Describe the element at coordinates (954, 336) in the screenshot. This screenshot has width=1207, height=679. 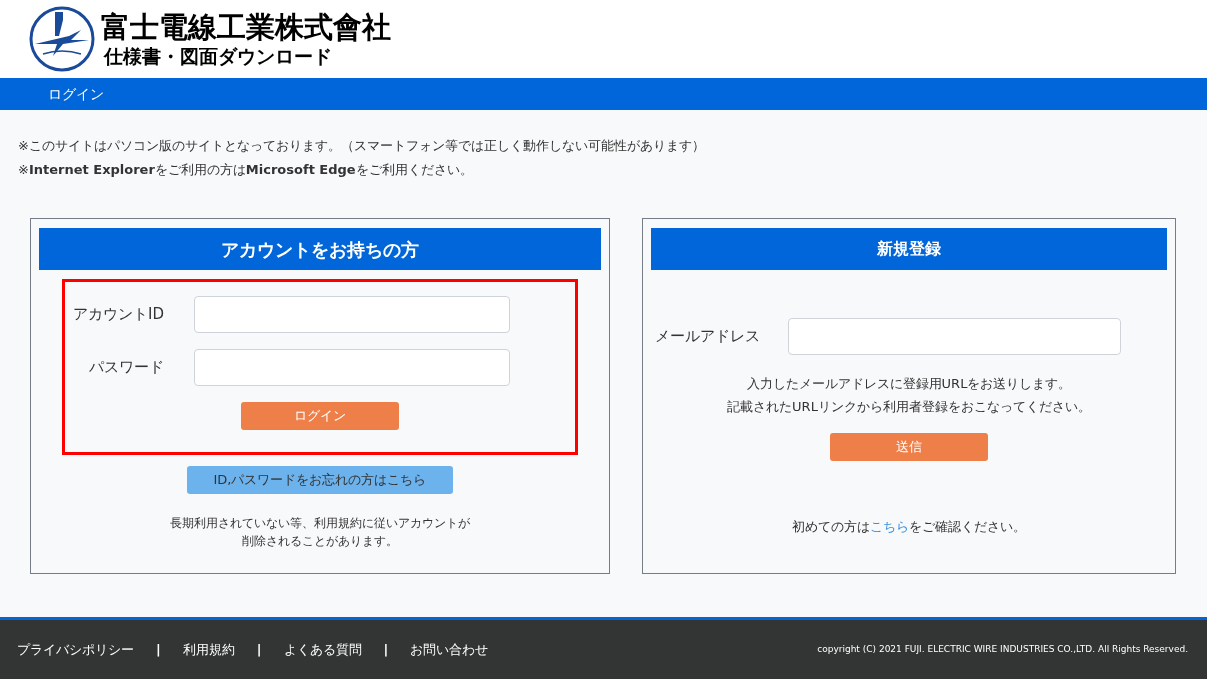
I see `email-field` at that location.